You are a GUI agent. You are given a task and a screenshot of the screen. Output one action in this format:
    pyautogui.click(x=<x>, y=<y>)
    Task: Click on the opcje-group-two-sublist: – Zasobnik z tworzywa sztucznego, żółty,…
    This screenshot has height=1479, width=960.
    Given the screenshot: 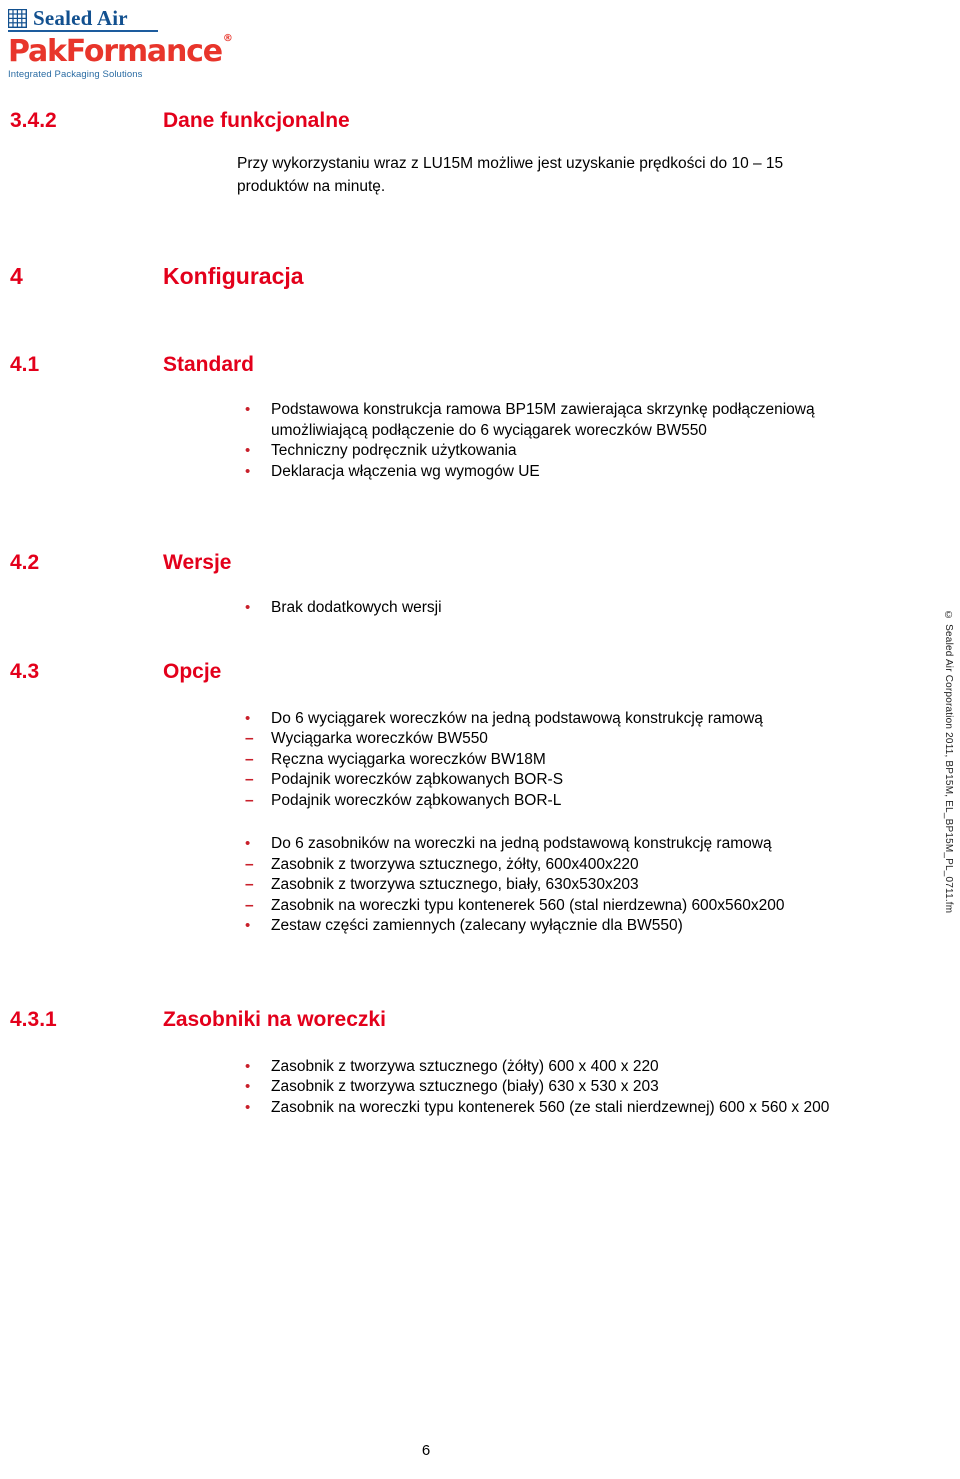 What is the action you would take?
    pyautogui.click(x=567, y=886)
    